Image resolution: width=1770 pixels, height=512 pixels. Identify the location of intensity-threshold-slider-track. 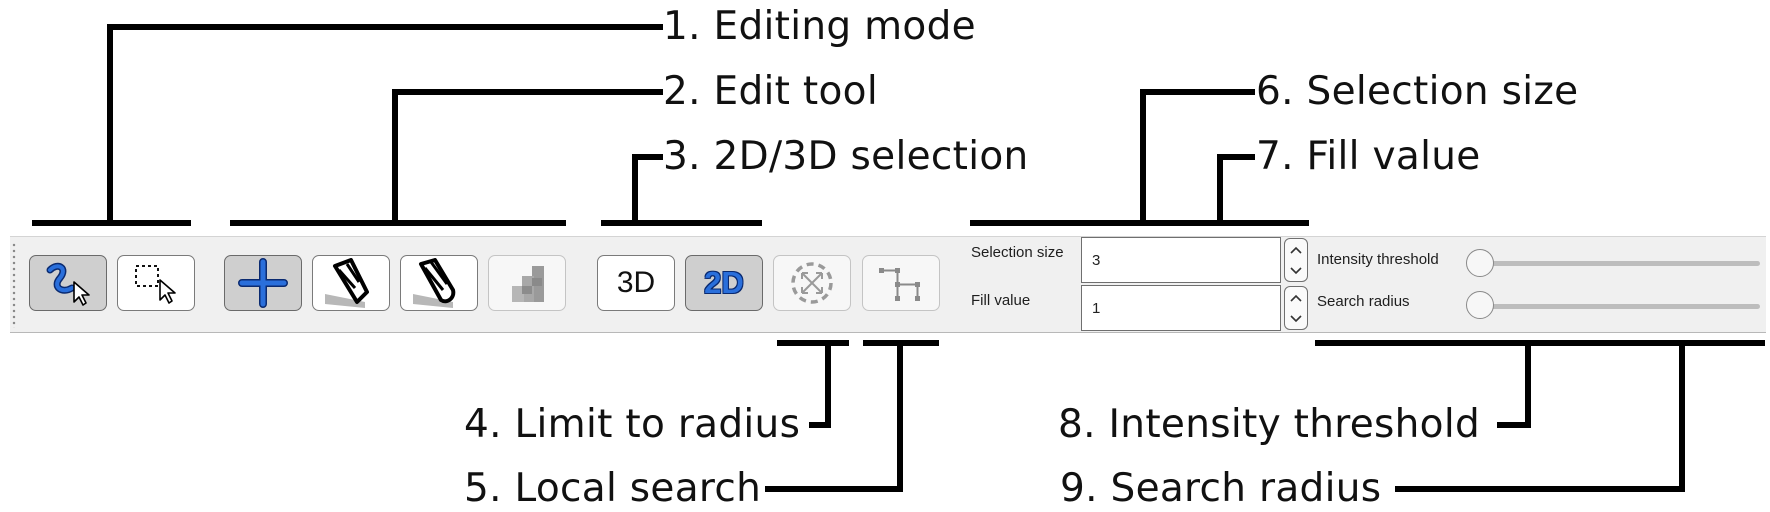
(1620, 263).